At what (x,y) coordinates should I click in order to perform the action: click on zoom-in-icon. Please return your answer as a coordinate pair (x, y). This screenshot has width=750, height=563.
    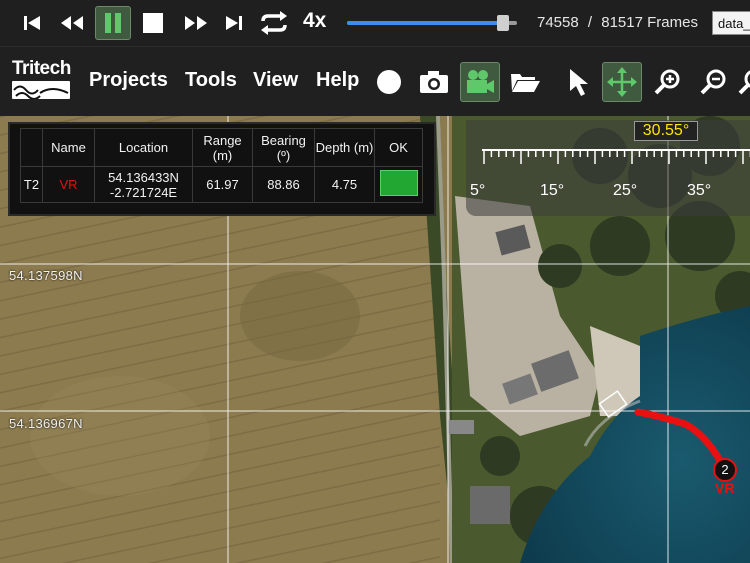
    Looking at the image, I should click on (667, 82).